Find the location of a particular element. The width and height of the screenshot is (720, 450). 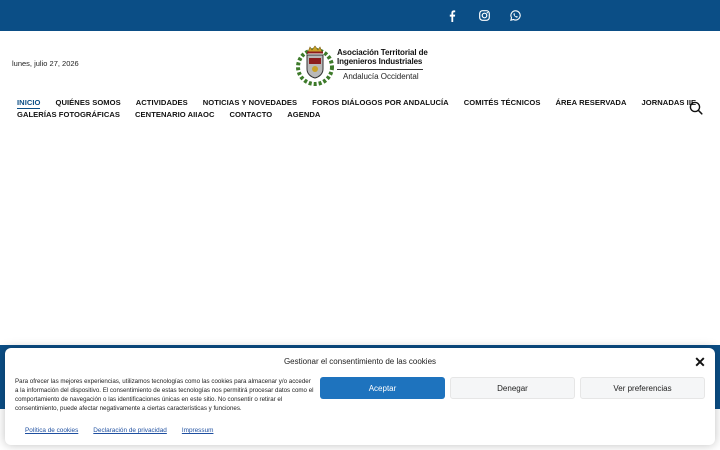

facebook-icon is located at coordinates (452, 15).